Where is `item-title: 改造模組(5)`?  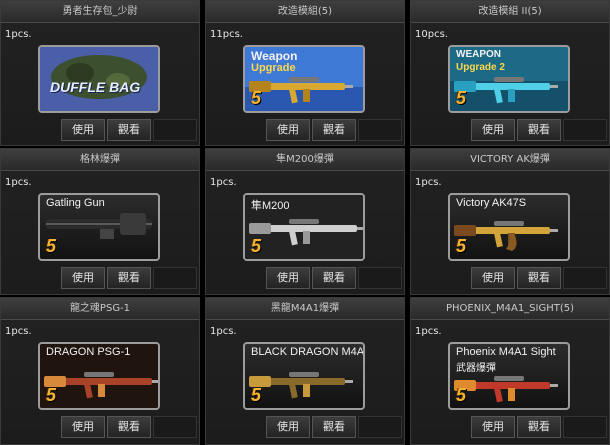
item-title: 改造模組(5) is located at coordinates (305, 12).